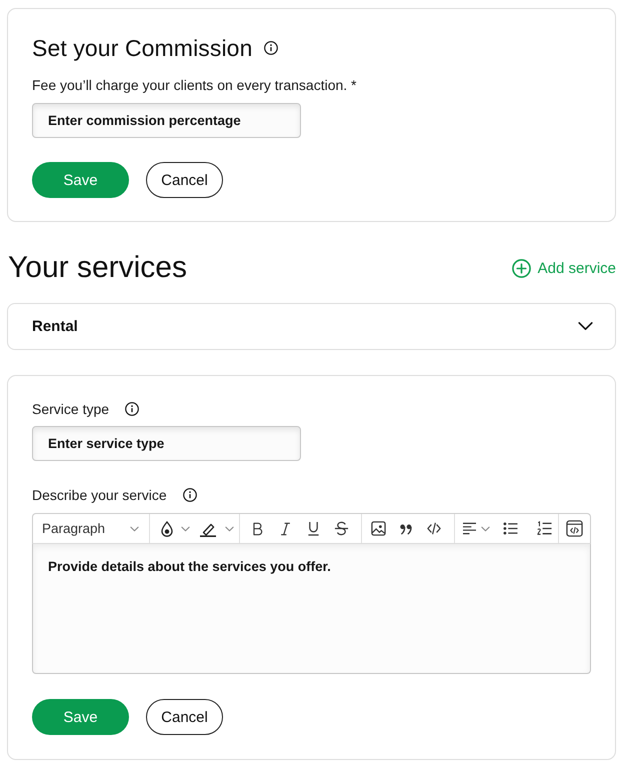  I want to click on bold-icon, so click(257, 529).